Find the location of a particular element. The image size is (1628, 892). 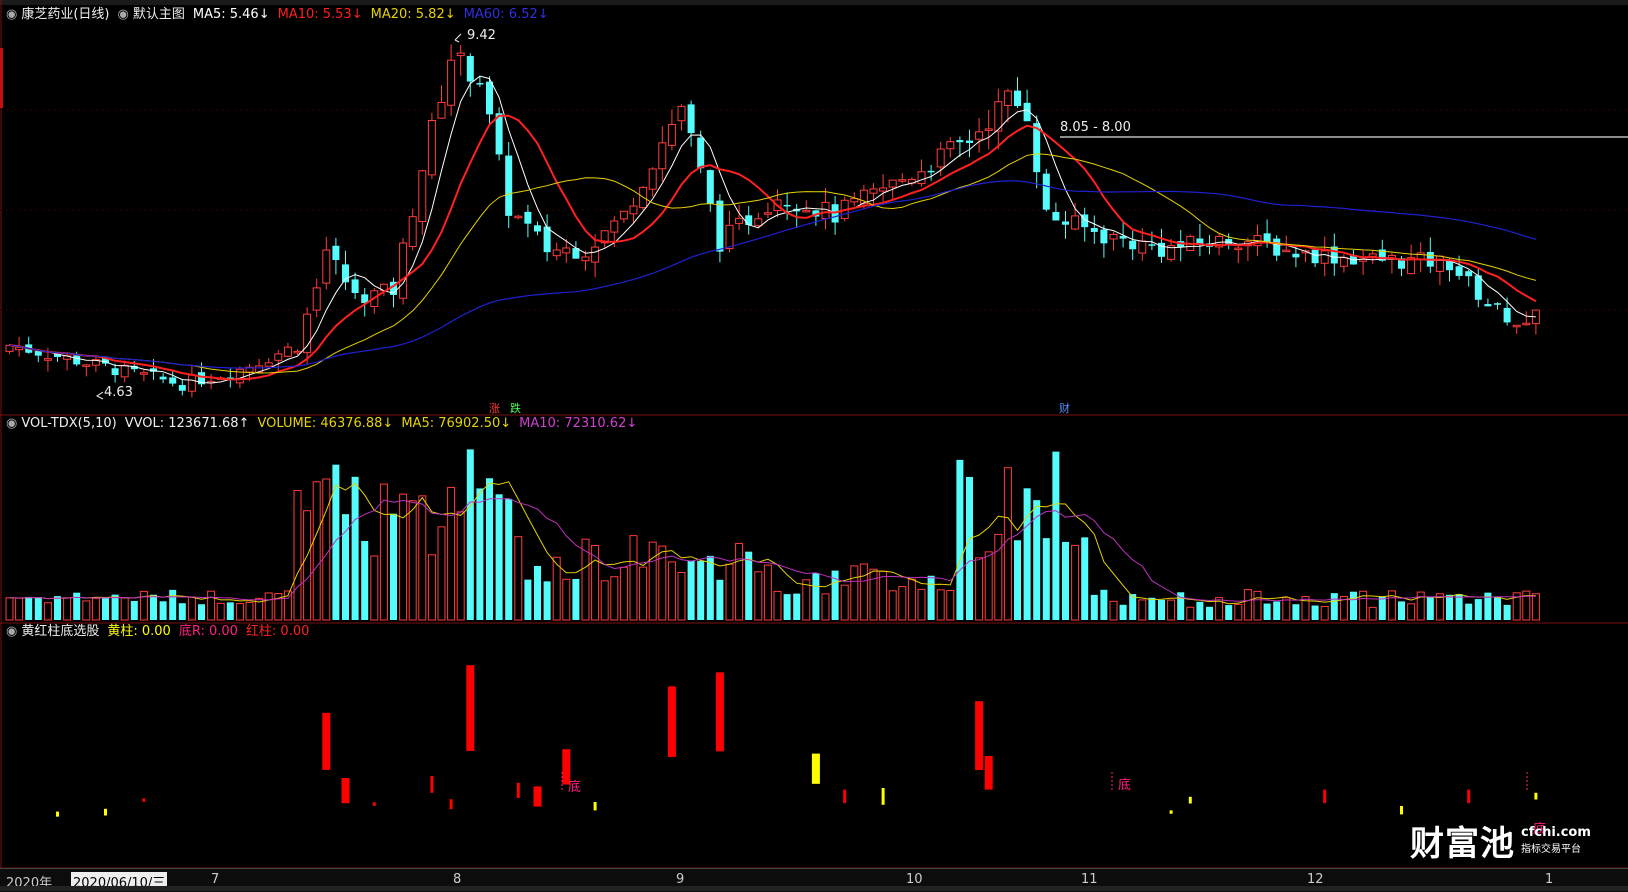

month-label-11: 11 is located at coordinates (1089, 879).